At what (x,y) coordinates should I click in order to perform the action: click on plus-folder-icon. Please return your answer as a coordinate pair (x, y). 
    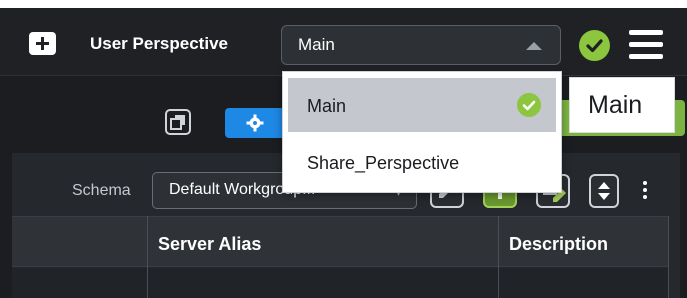
    Looking at the image, I should click on (42, 43).